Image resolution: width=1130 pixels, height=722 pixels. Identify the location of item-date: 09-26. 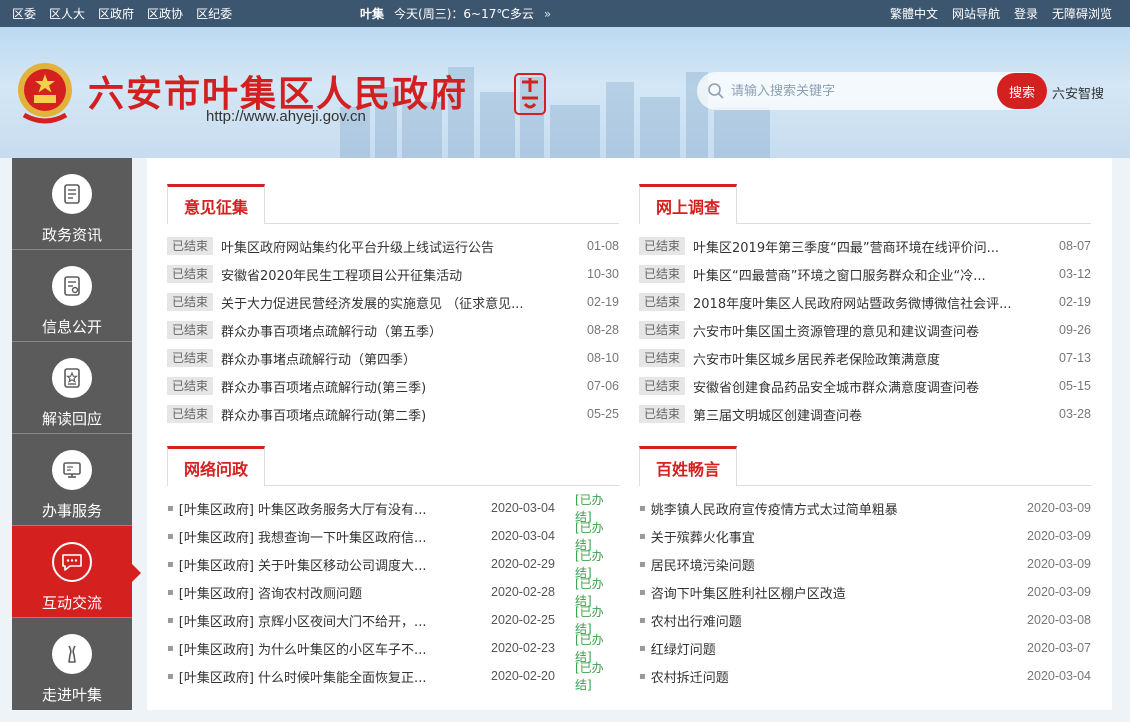
(1075, 330).